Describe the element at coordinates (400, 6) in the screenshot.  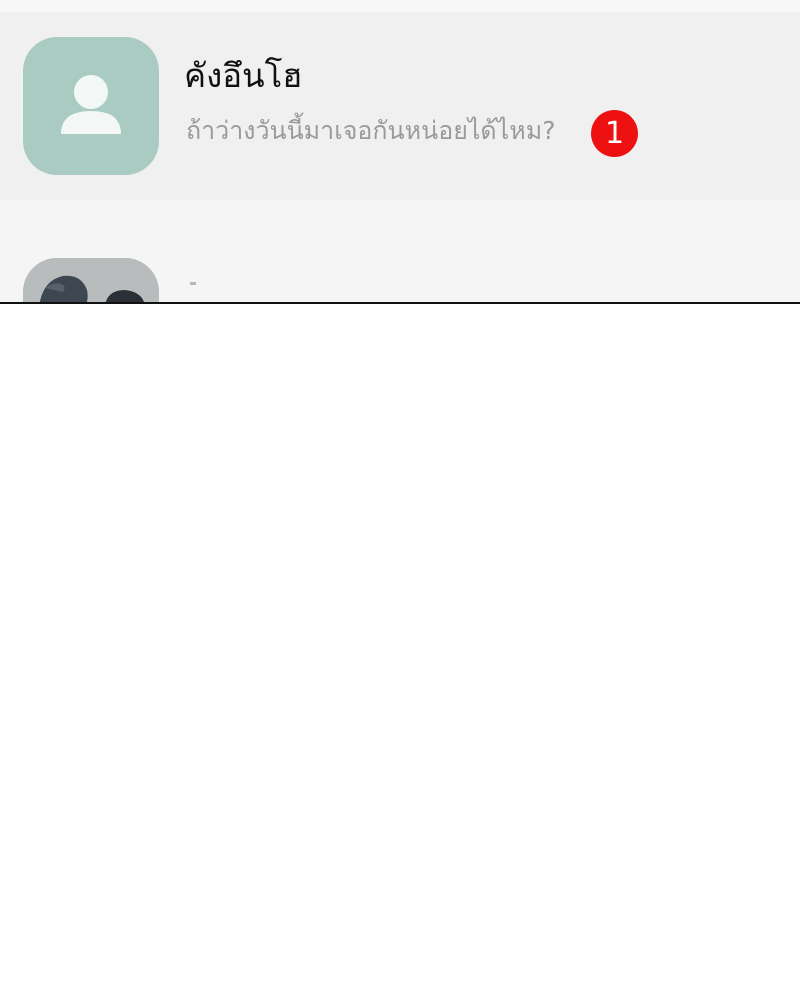
I see `top-strip` at that location.